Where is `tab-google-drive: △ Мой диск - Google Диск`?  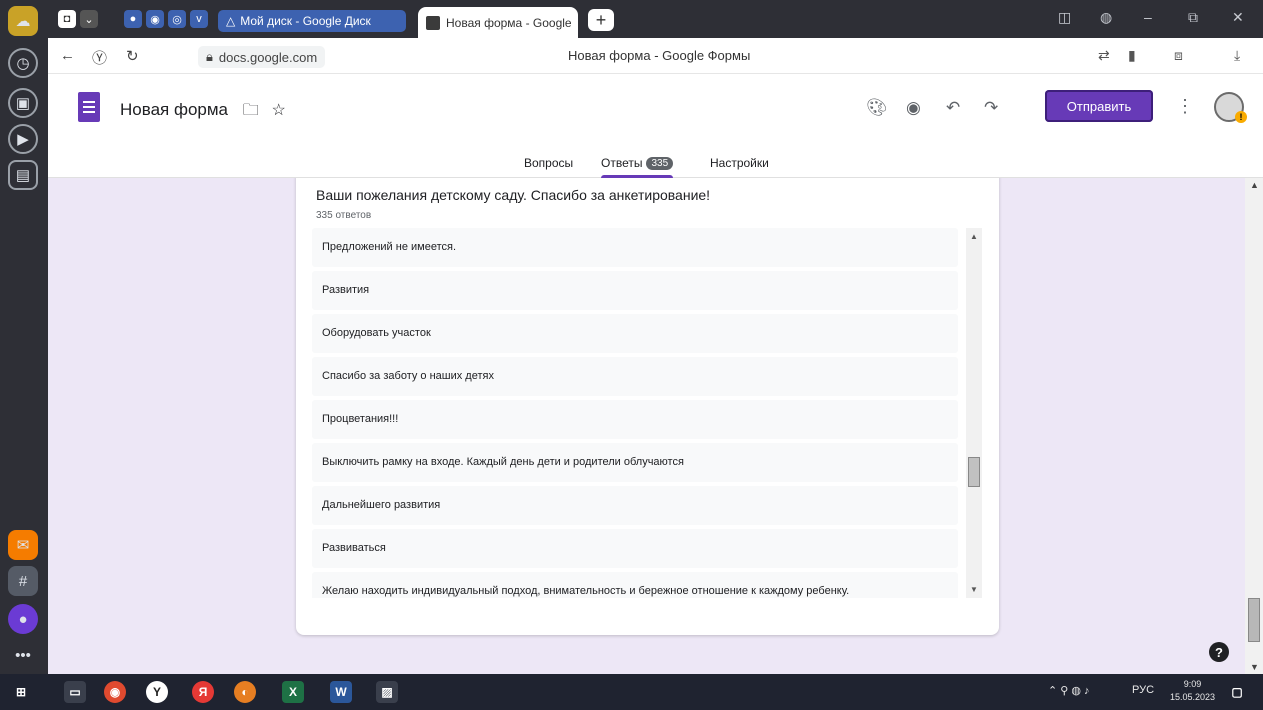 tab-google-drive: △ Мой диск - Google Диск is located at coordinates (312, 21).